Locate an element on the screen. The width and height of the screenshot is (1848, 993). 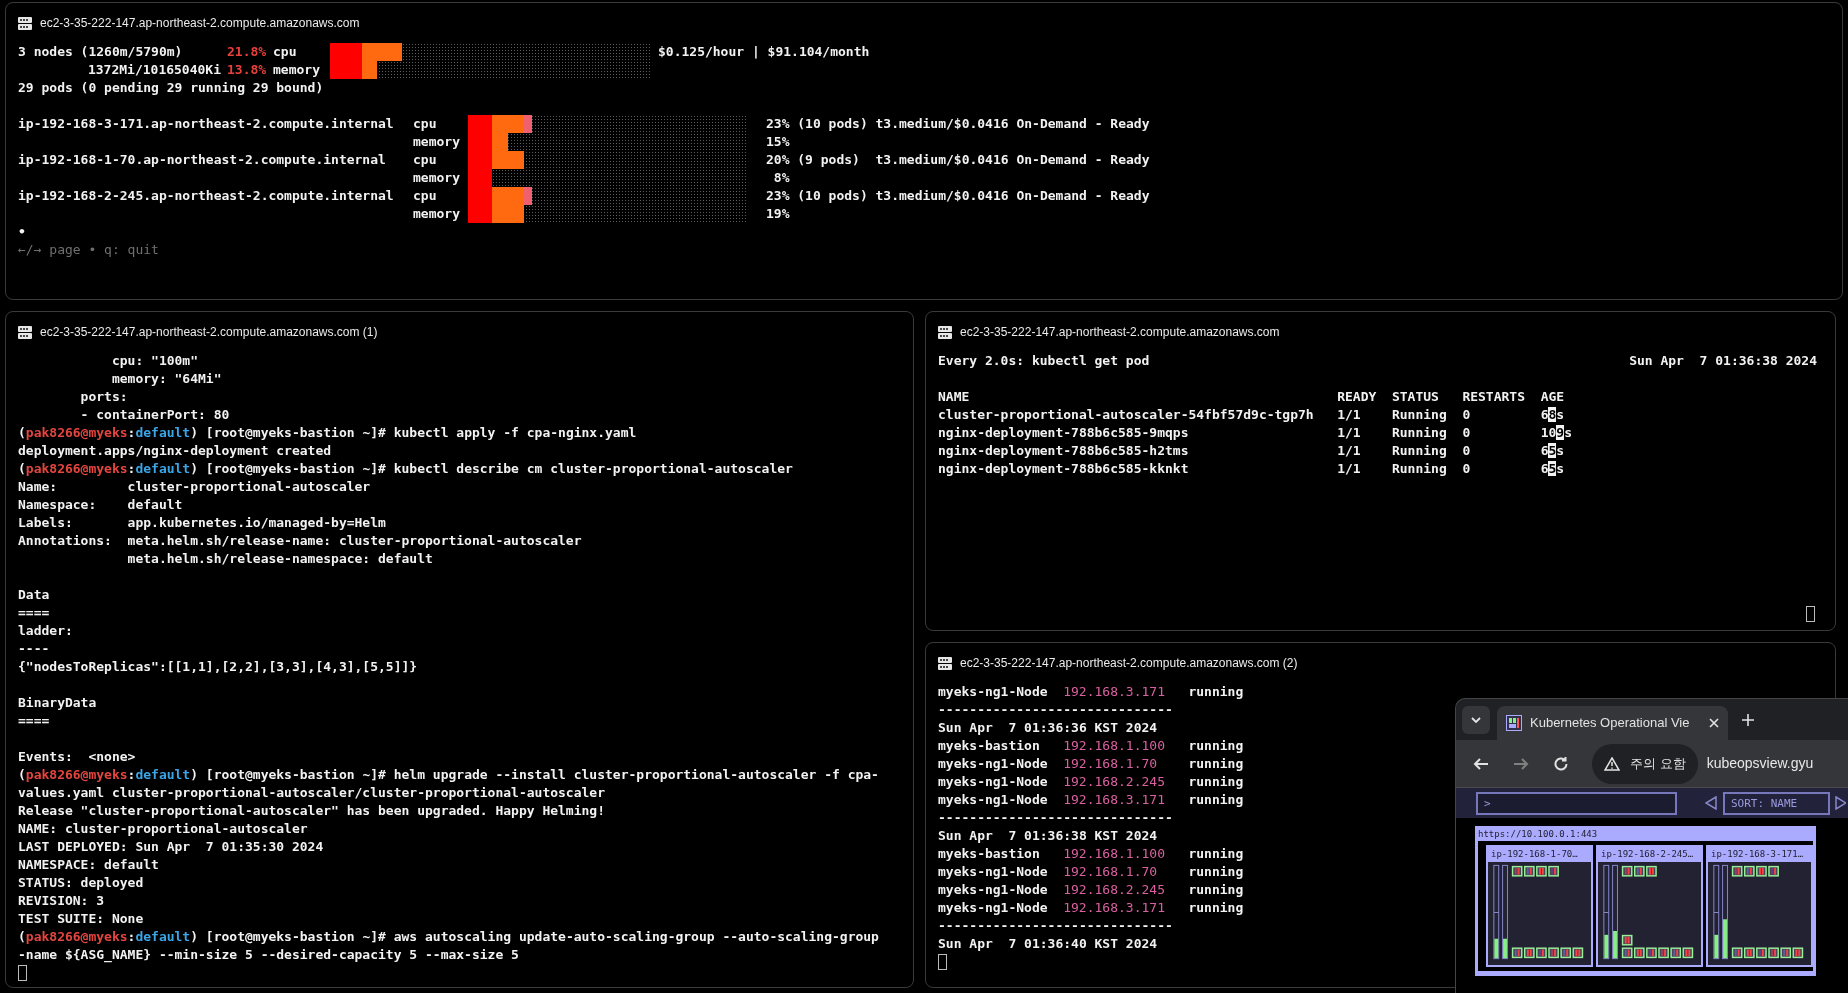
terminal-line: LAST DEPLOYED: Sun Apr 7 01:35:30 2024 is located at coordinates (171, 847).